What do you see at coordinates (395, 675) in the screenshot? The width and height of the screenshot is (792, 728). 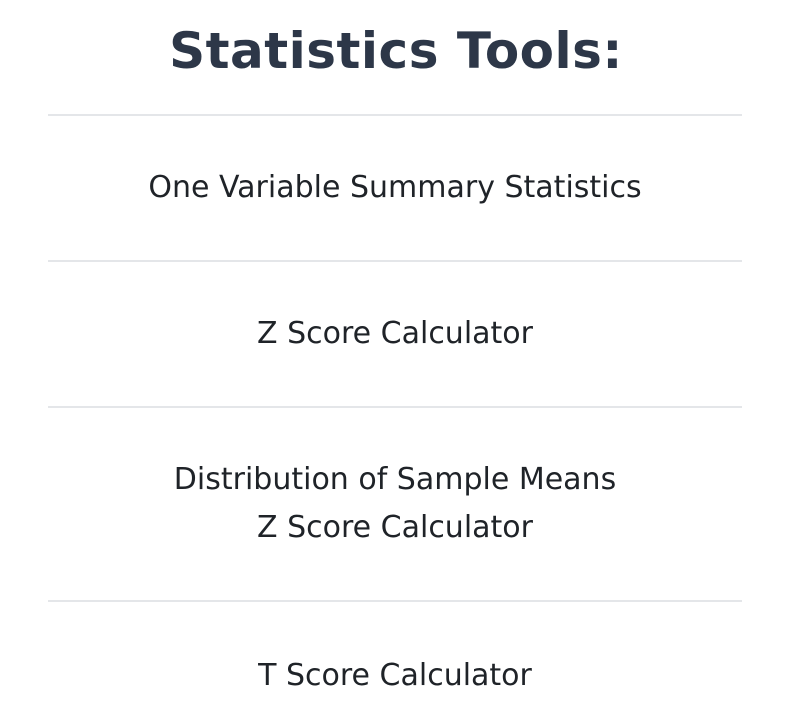 I see `tool-label: T Score Calculator` at bounding box center [395, 675].